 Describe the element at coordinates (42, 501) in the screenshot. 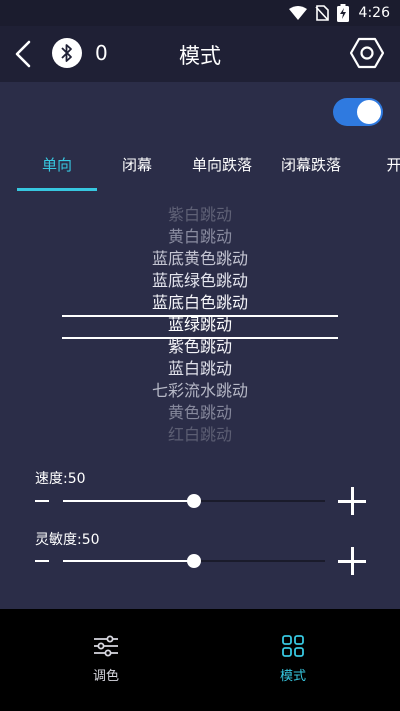

I see `speed-minus-button` at that location.